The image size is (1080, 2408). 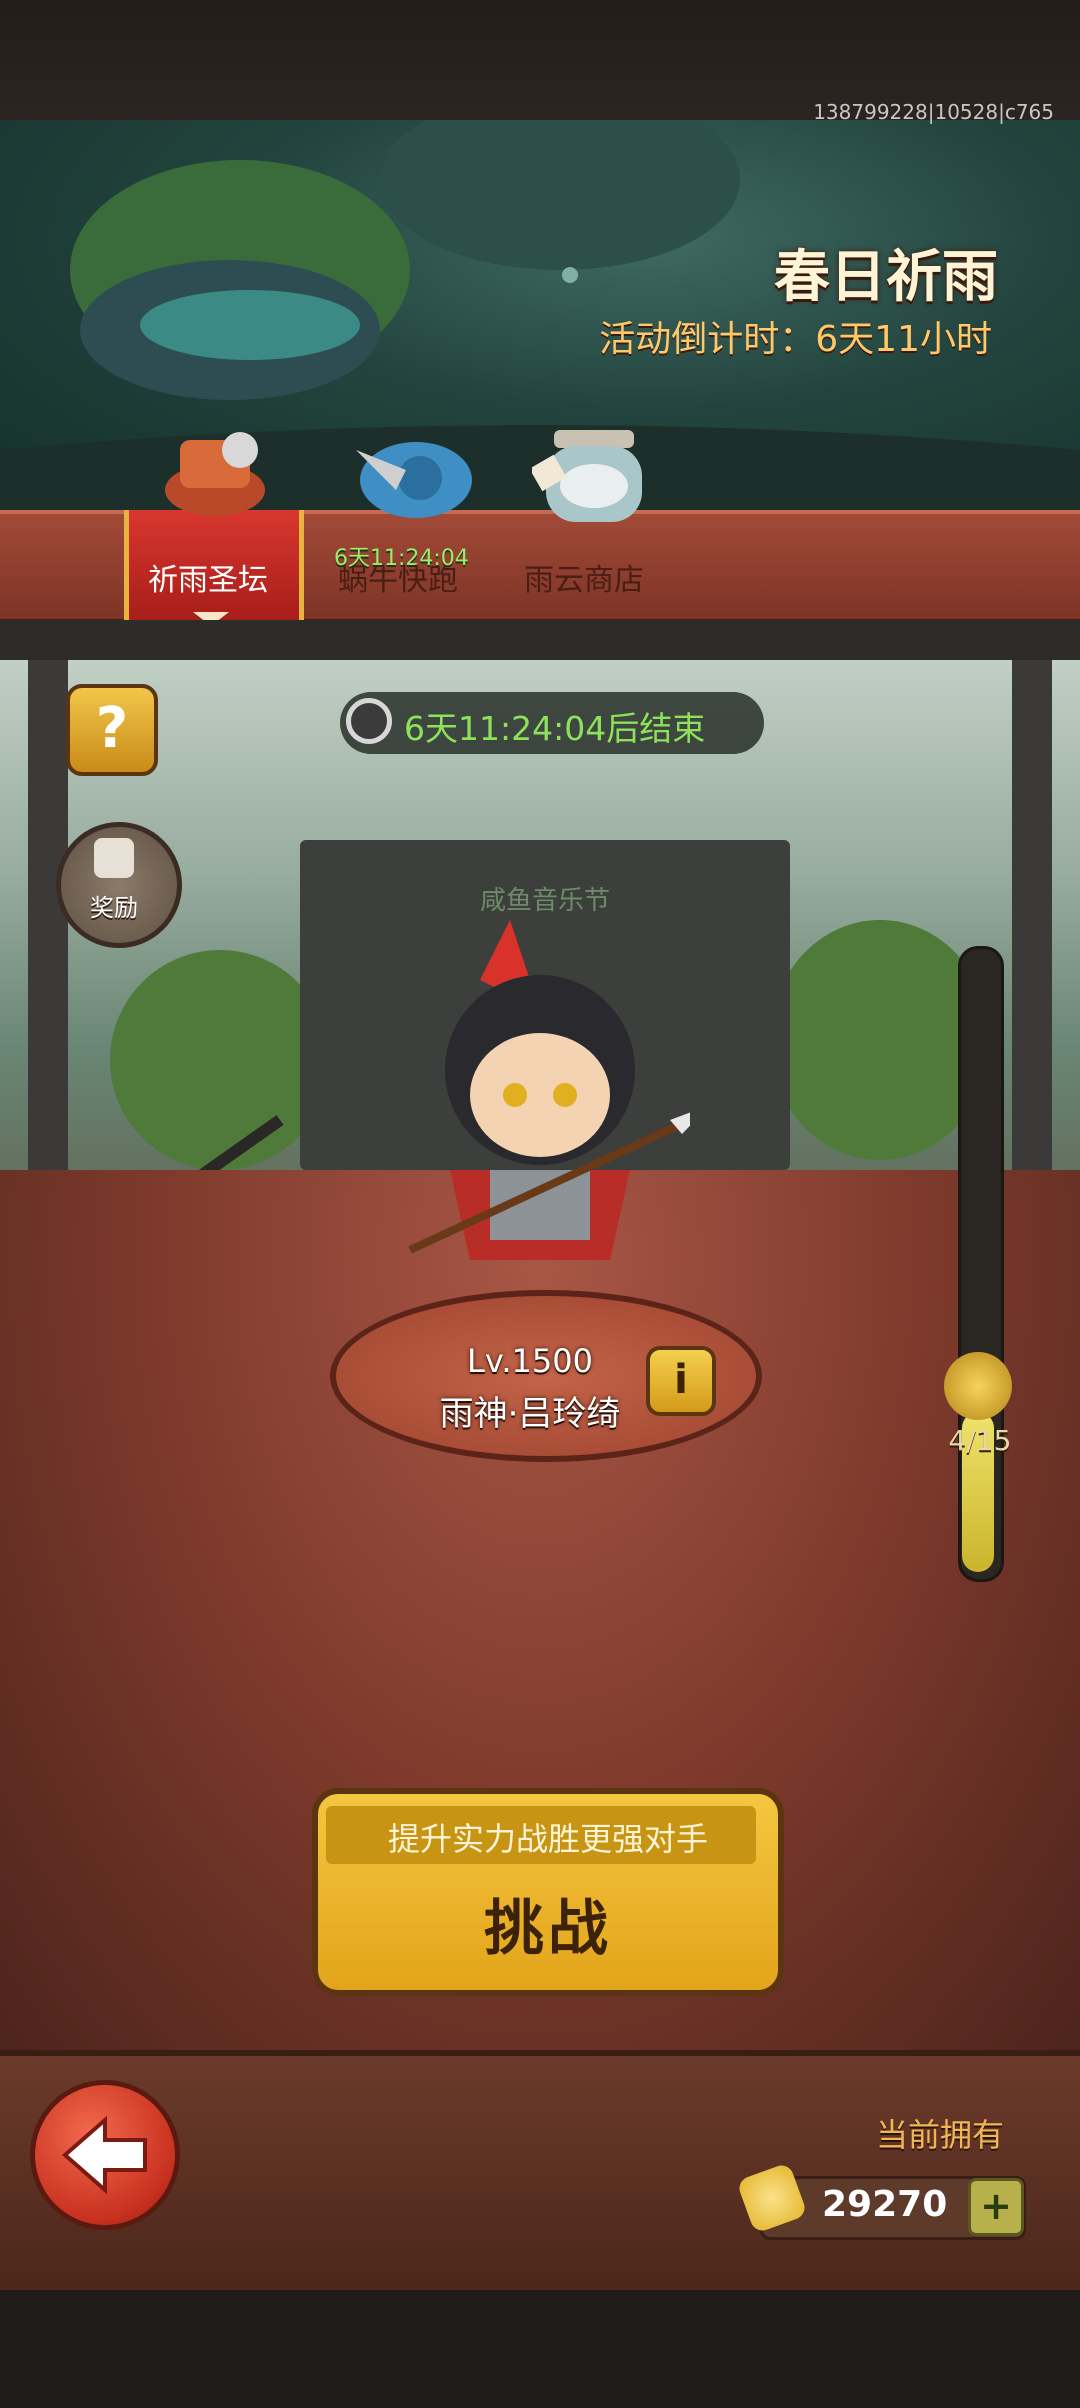 I want to click on event-title: 春日祈雨, so click(x=886, y=277).